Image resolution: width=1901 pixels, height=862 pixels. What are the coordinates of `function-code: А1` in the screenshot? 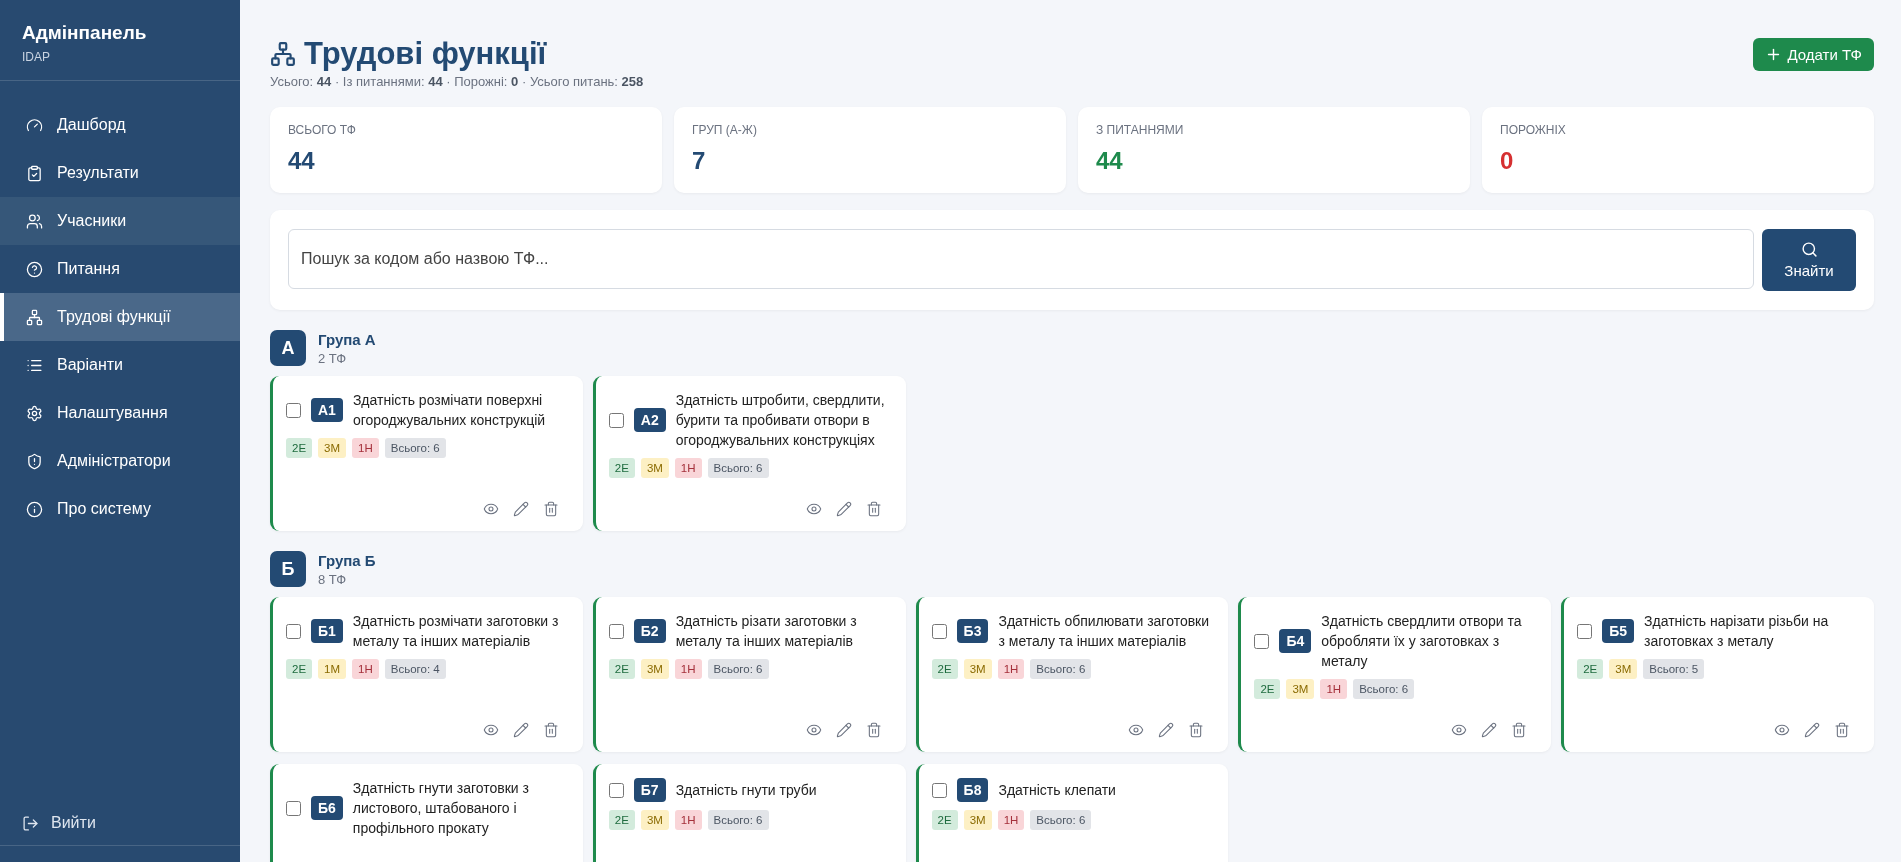 It's located at (327, 410).